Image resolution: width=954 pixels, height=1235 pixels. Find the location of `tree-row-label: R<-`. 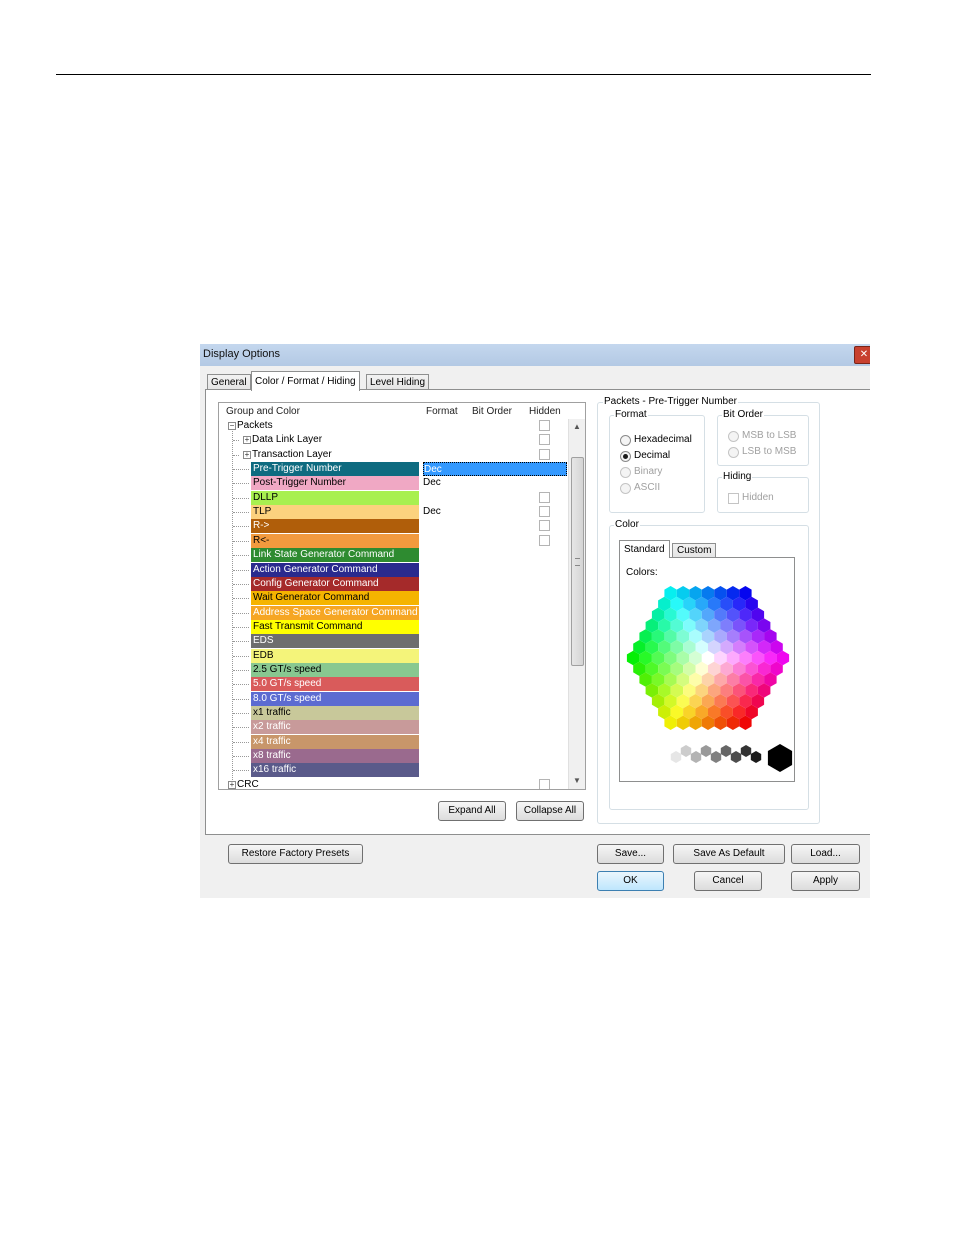

tree-row-label: R<- is located at coordinates (335, 540).